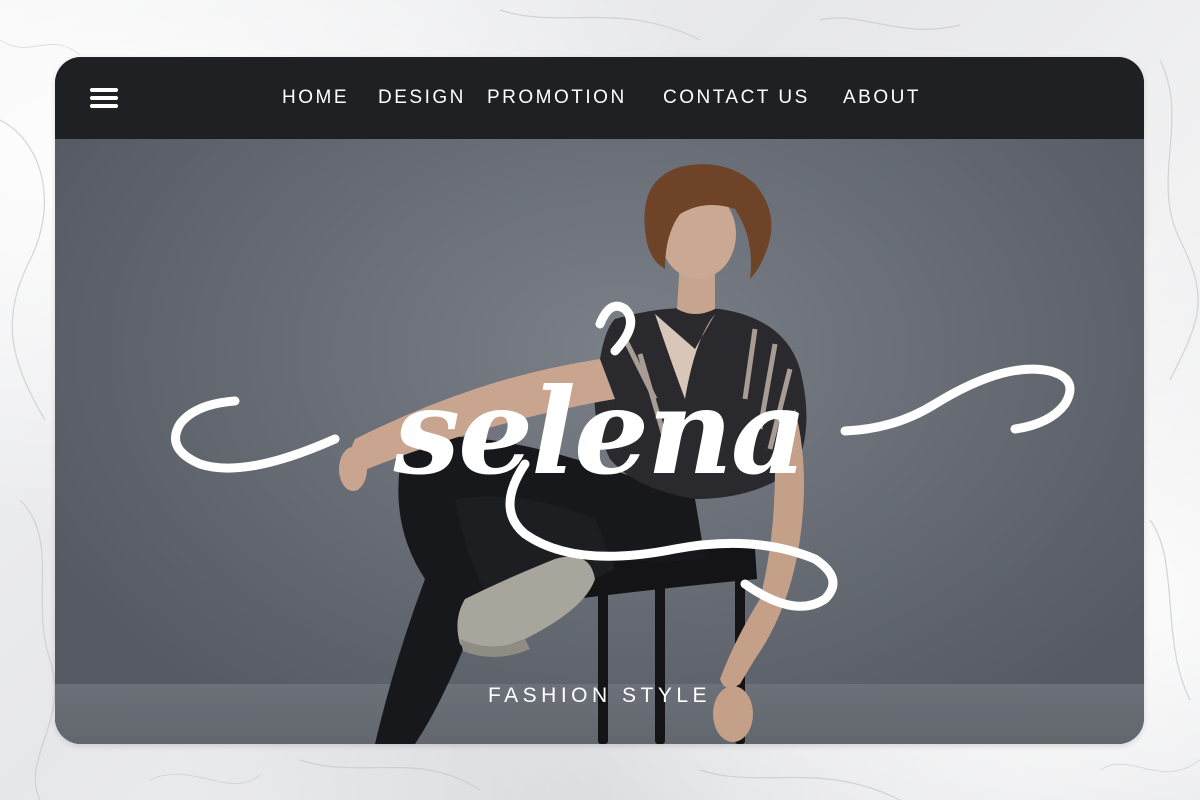  I want to click on selena-logo-text: selena, so click(600, 431).